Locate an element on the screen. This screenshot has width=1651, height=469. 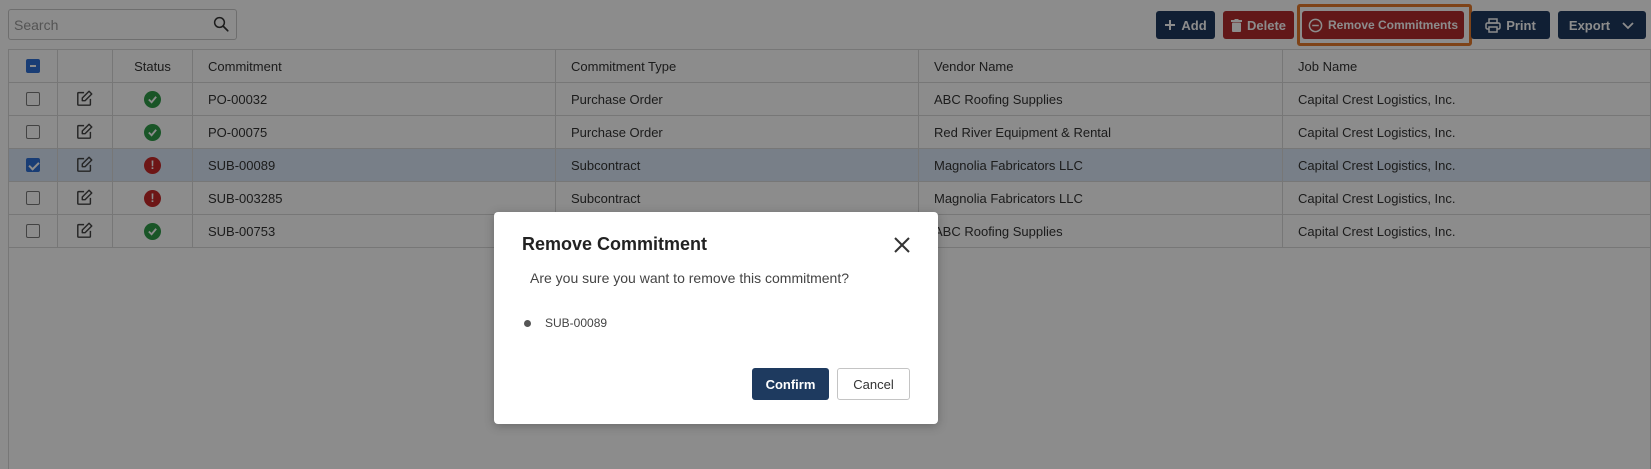
cancel-button: Cancel is located at coordinates (873, 384).